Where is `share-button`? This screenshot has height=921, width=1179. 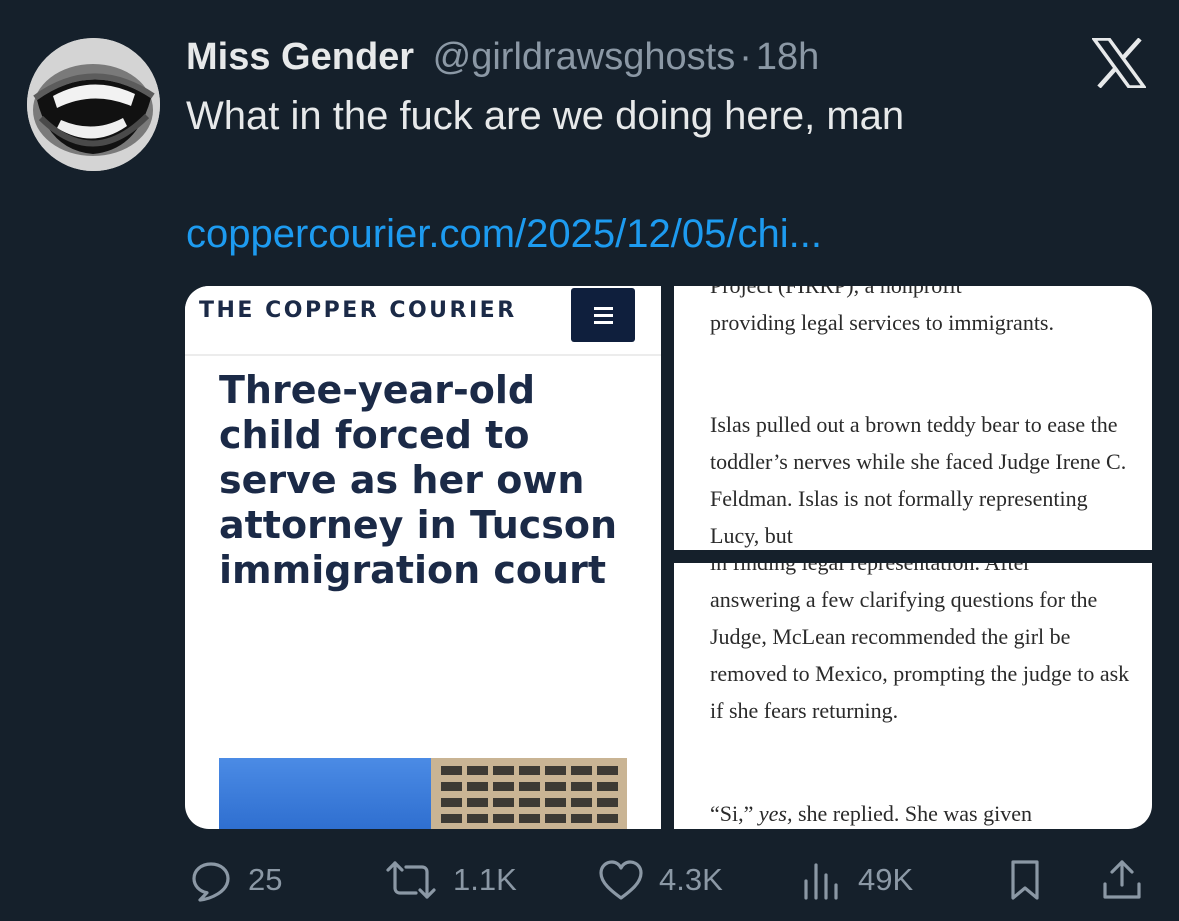 share-button is located at coordinates (1122, 880).